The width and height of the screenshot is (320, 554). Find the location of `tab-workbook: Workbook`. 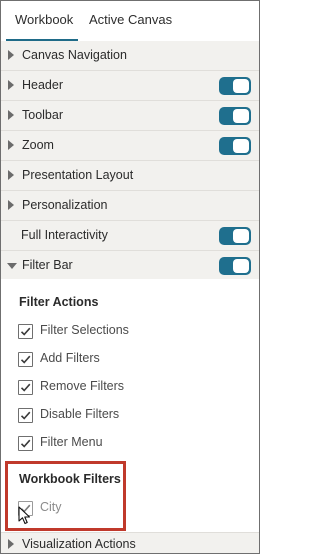

tab-workbook: Workbook is located at coordinates (42, 21).